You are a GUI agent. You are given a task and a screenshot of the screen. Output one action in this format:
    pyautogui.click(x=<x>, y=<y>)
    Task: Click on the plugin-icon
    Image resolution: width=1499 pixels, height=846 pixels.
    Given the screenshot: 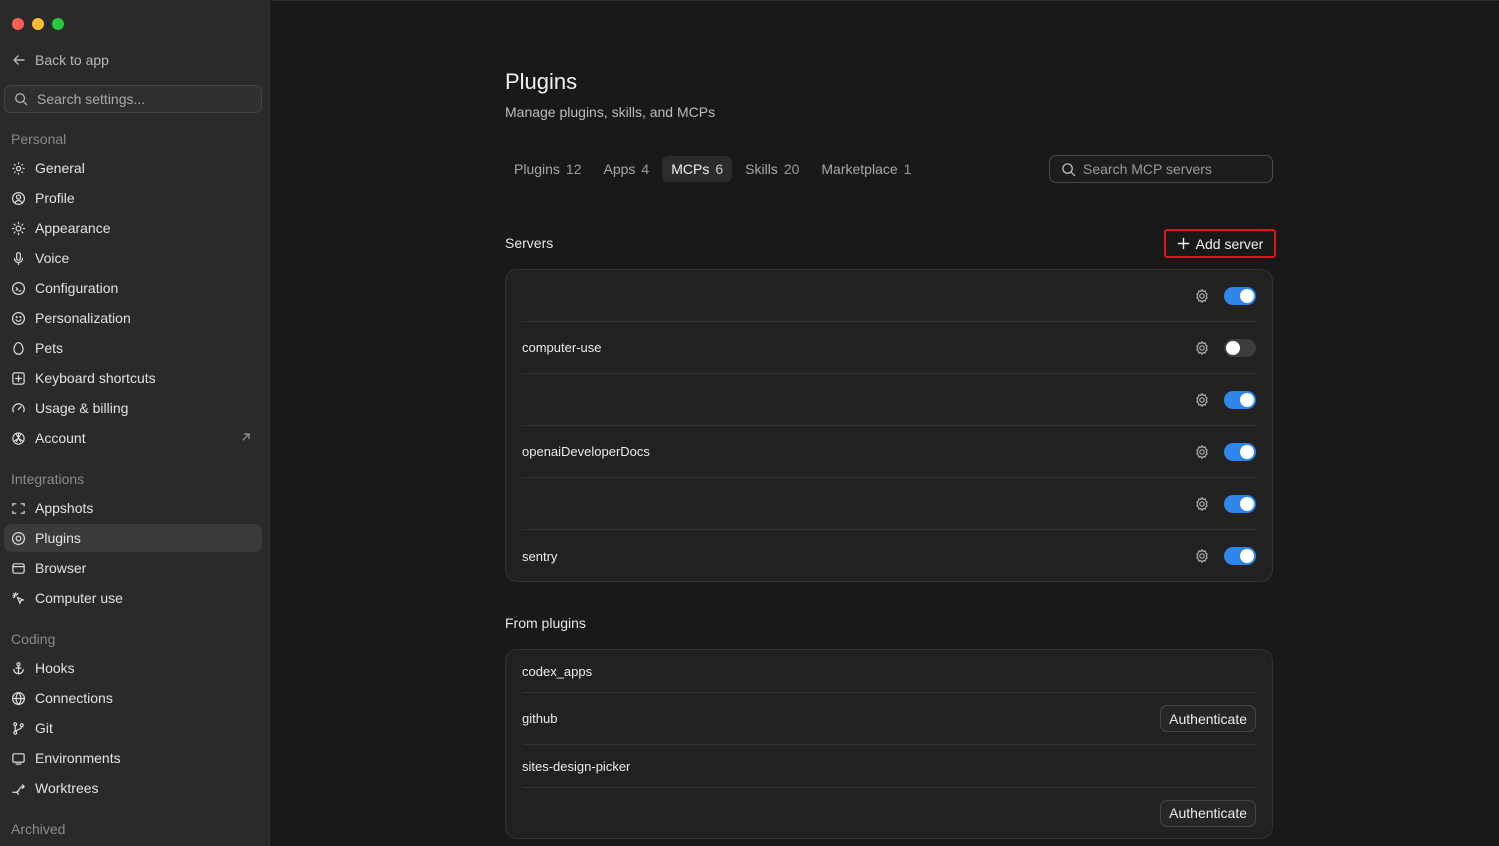 What is the action you would take?
    pyautogui.click(x=18, y=538)
    